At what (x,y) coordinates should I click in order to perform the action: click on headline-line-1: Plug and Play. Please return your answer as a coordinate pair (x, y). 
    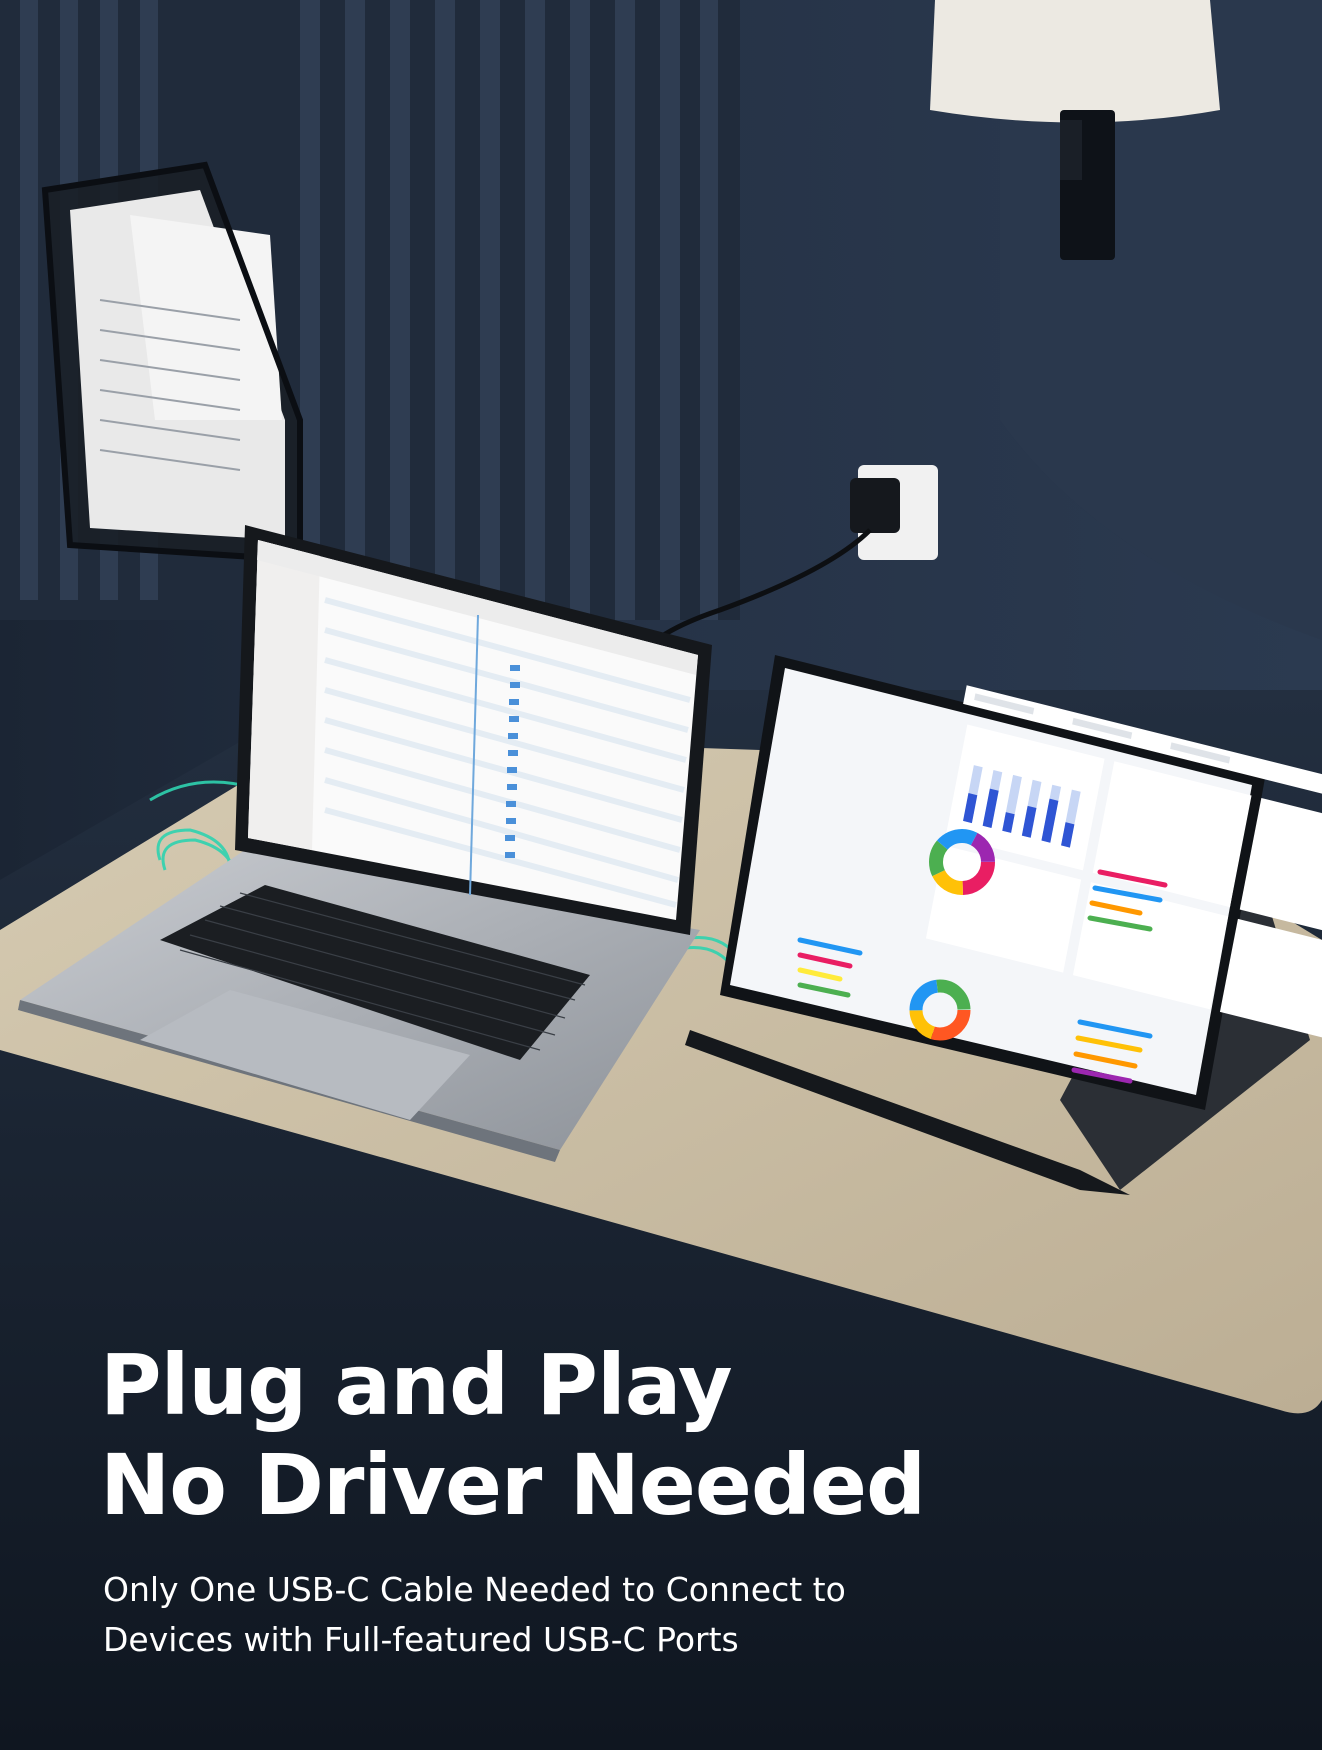
    Looking at the image, I should click on (416, 1385).